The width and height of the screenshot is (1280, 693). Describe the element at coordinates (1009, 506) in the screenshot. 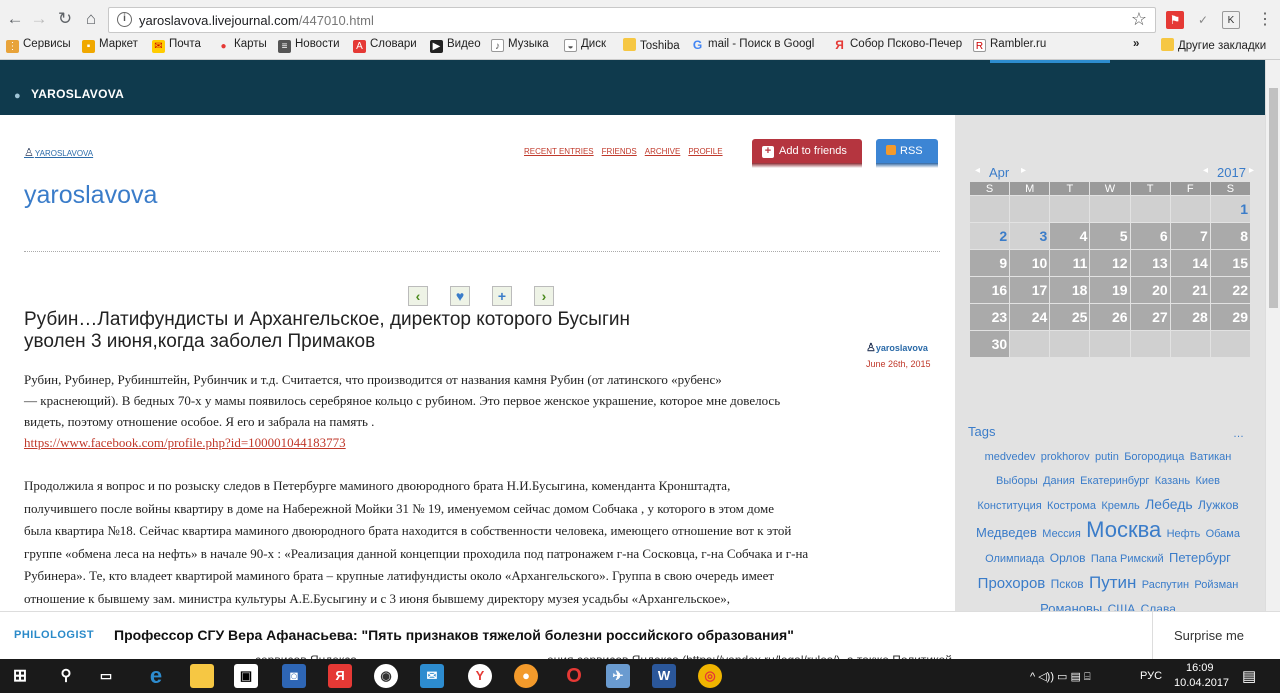

I see `tag-link: Конституция` at that location.